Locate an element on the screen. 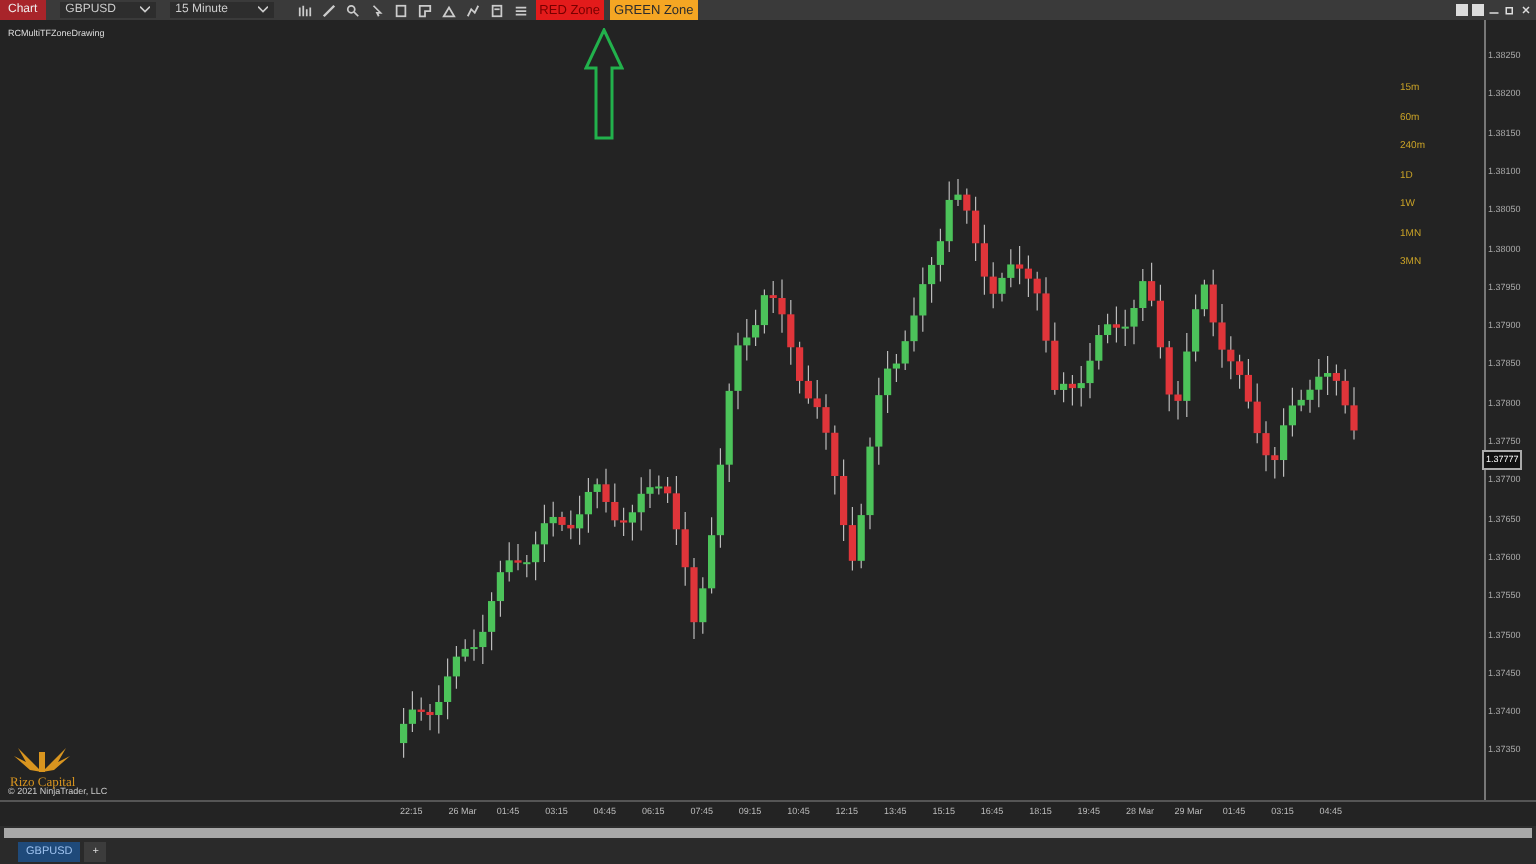  bar-chart-icon is located at coordinates (304, 10).